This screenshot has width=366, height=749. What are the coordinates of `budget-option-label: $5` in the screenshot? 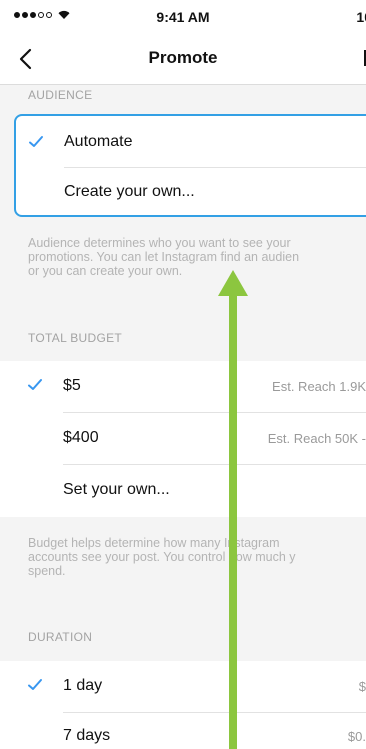 It's located at (72, 385).